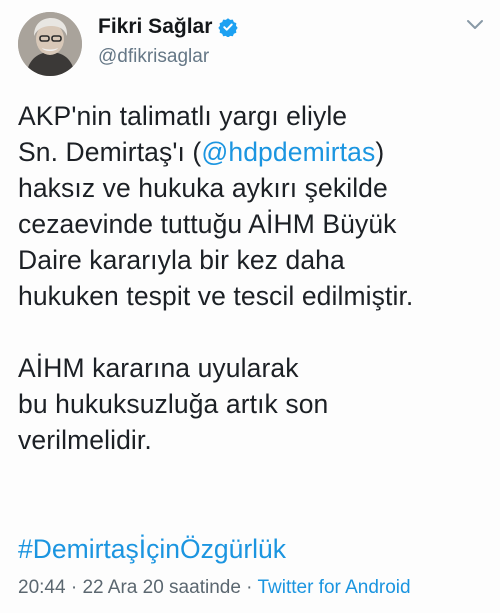  Describe the element at coordinates (161, 587) in the screenshot. I see `tweet-date: 22 Ara 20 saatinde` at that location.